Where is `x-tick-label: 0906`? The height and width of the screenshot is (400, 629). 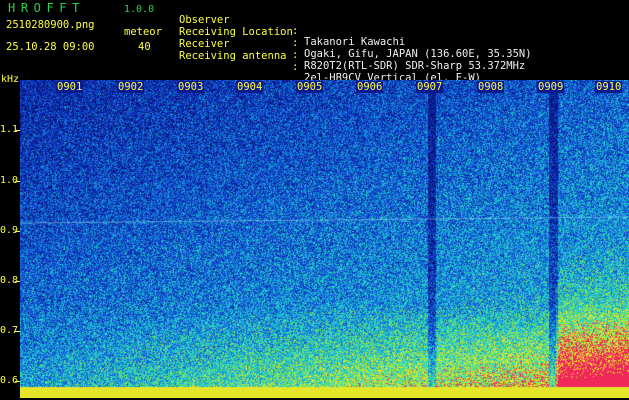
x-tick-label: 0906 is located at coordinates (370, 87).